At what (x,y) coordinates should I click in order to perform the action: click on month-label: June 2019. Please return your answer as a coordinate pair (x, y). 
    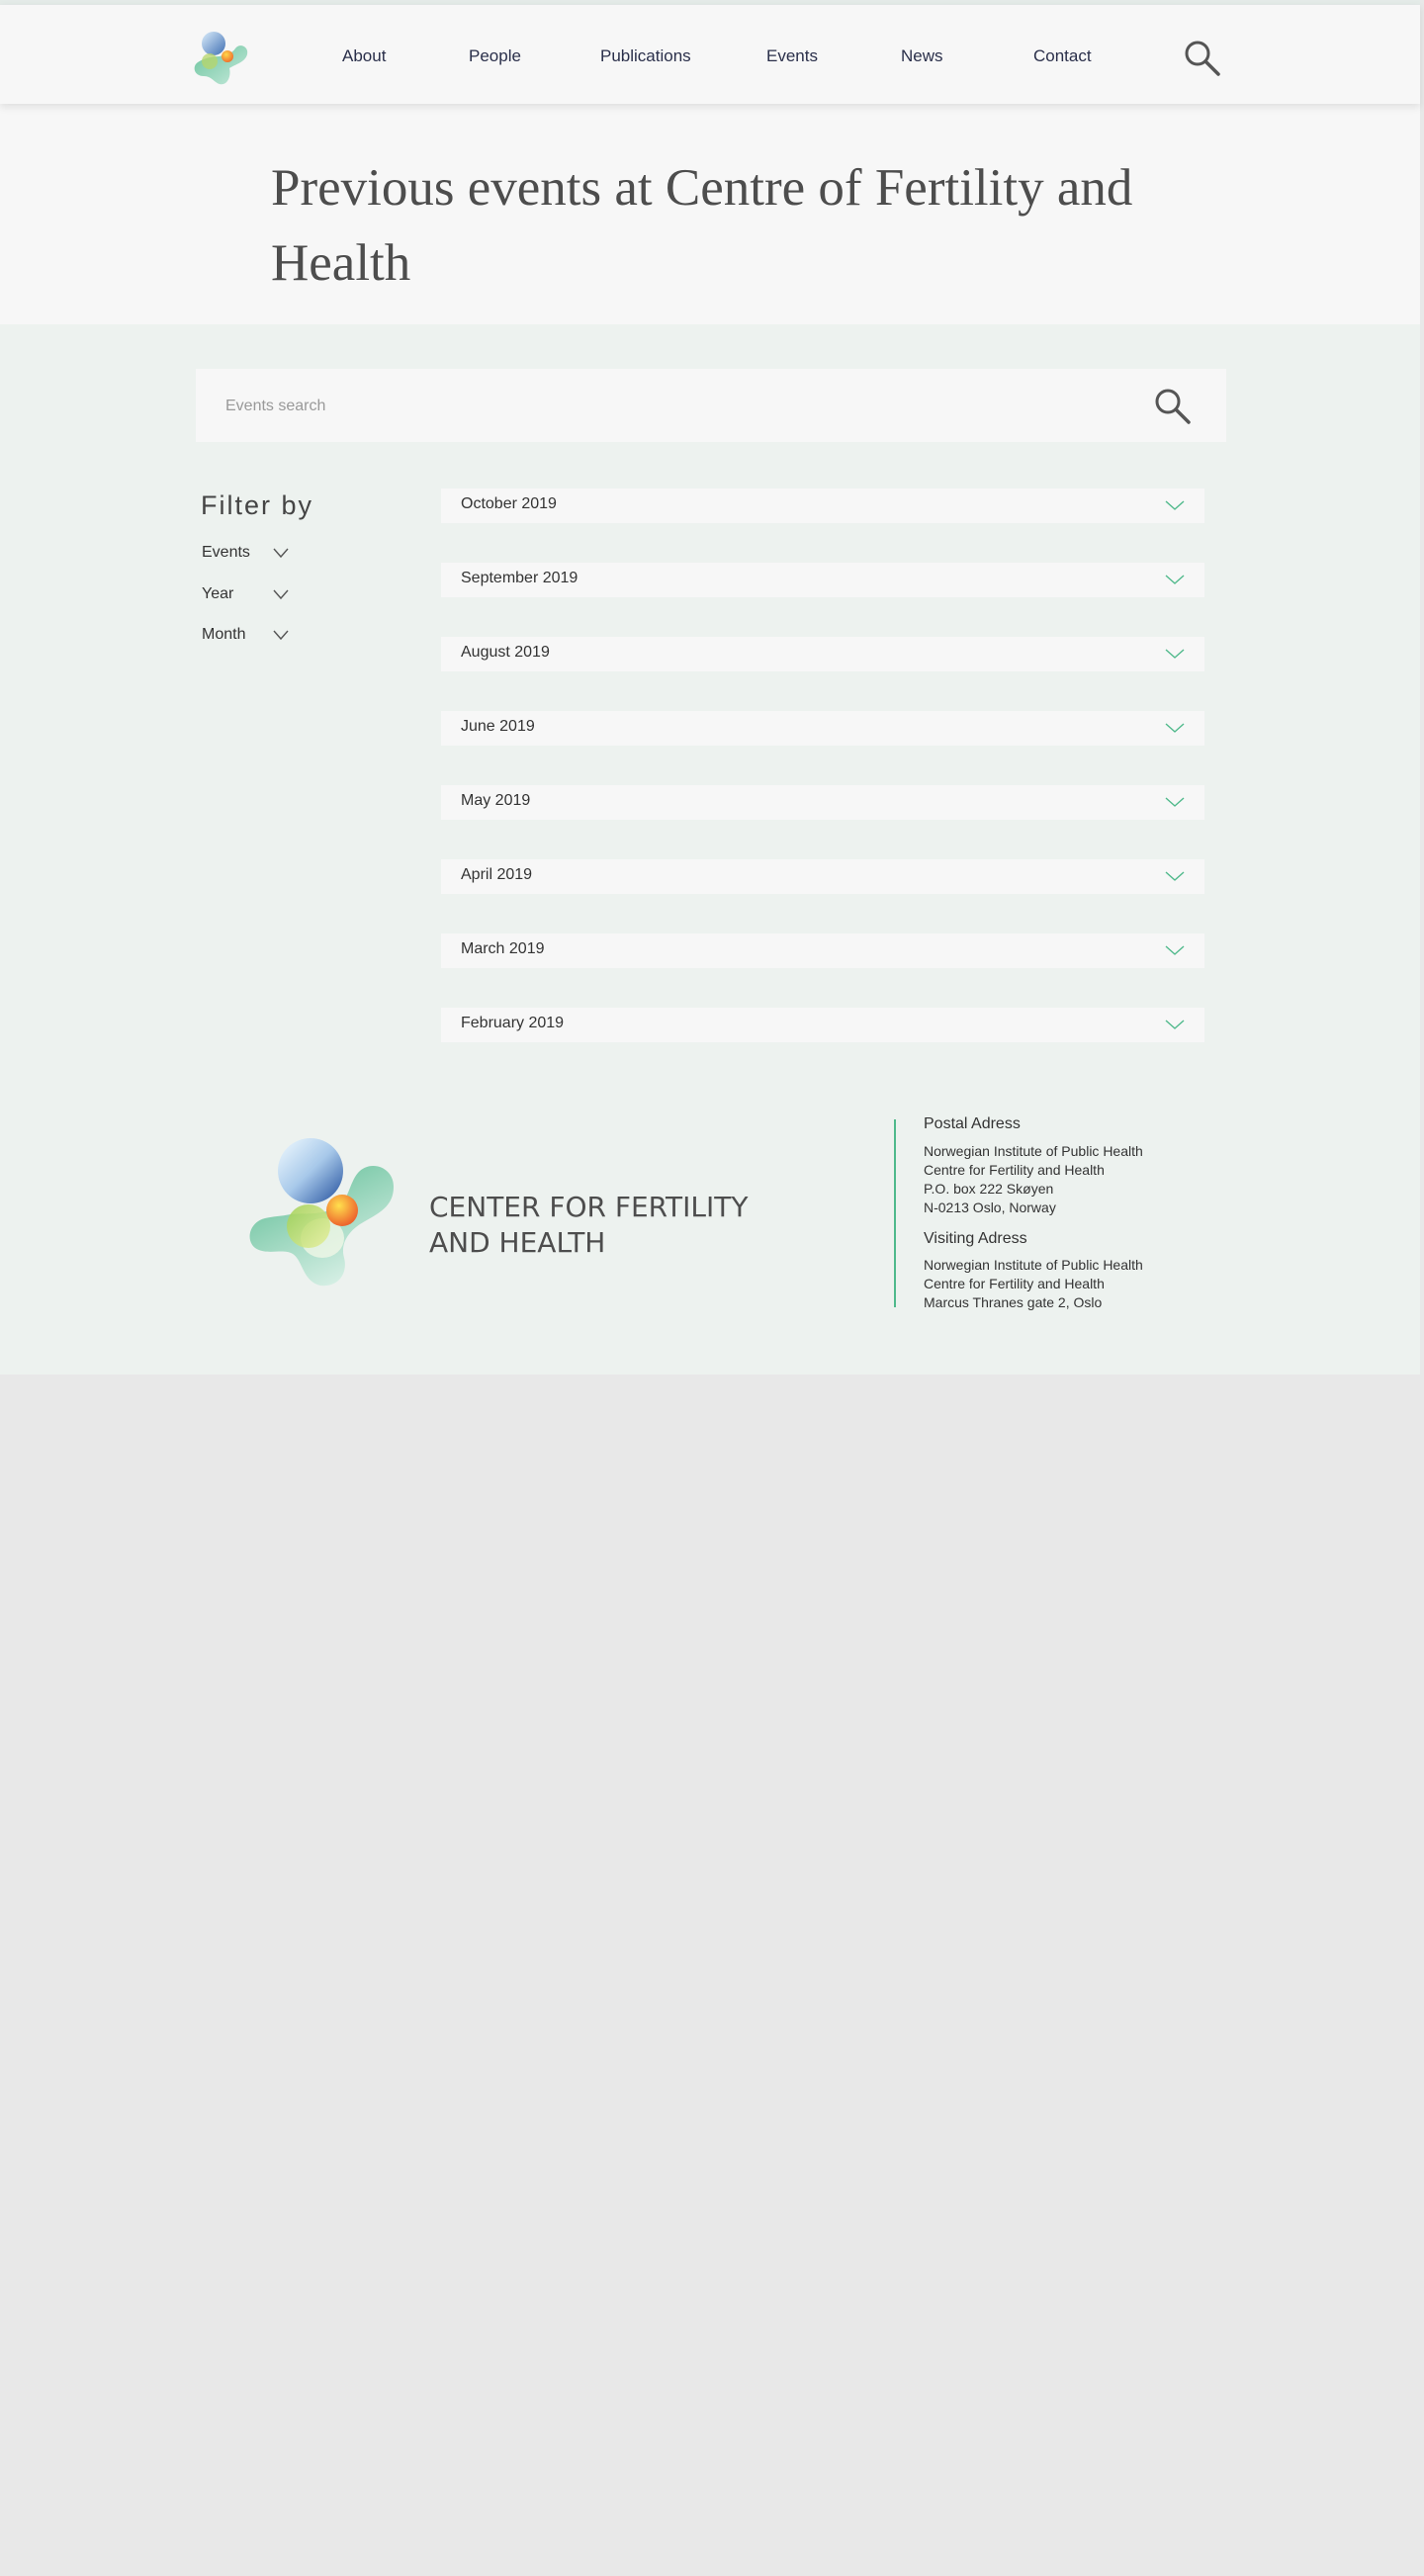
    Looking at the image, I should click on (498, 726).